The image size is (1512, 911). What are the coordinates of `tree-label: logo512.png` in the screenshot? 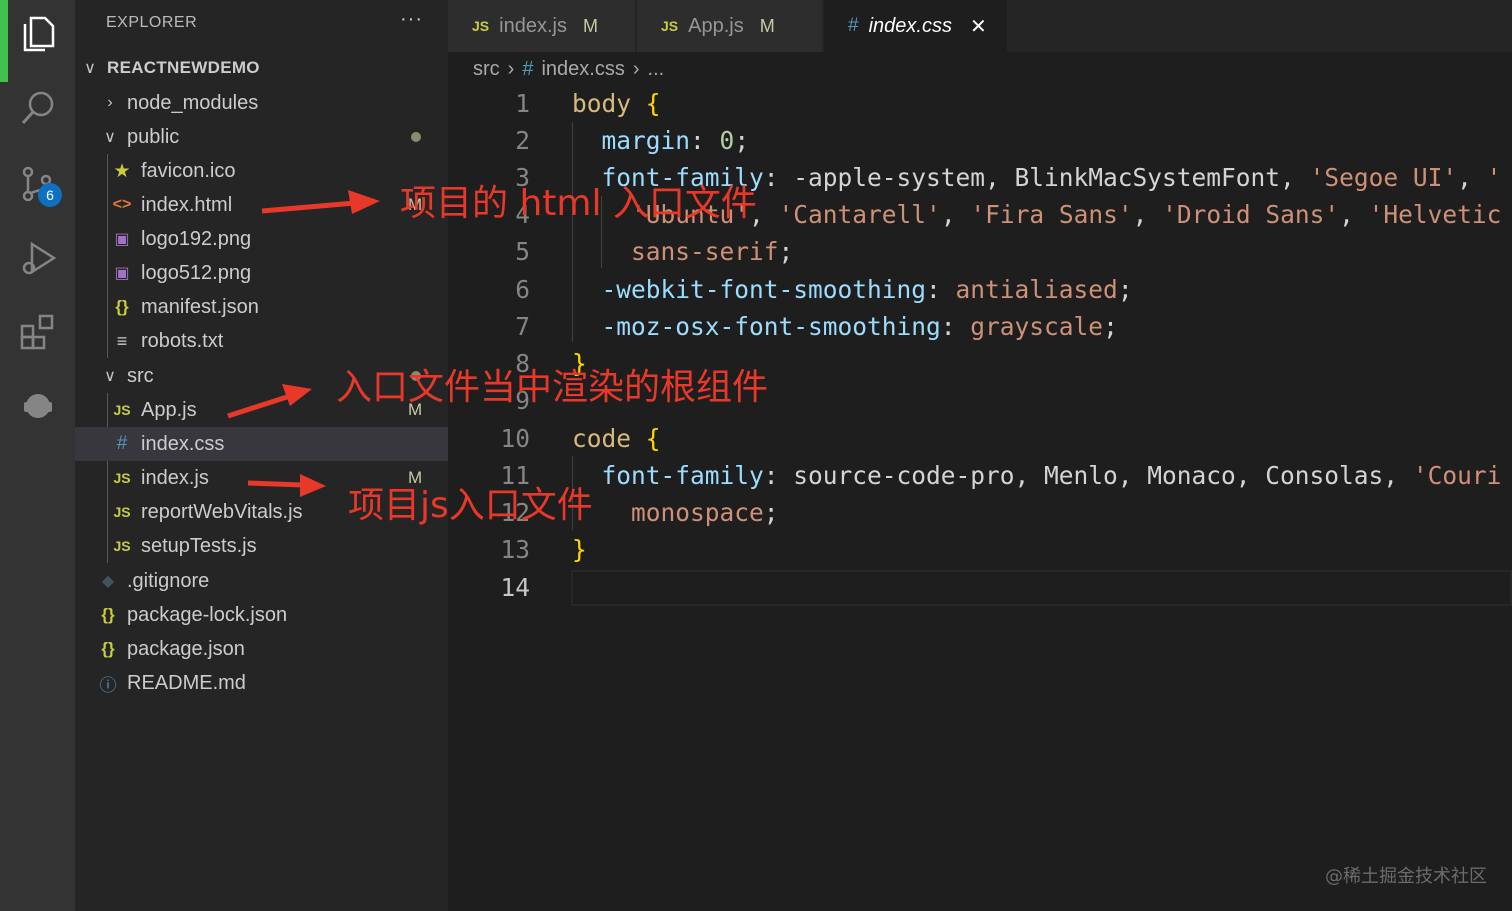 It's located at (196, 272).